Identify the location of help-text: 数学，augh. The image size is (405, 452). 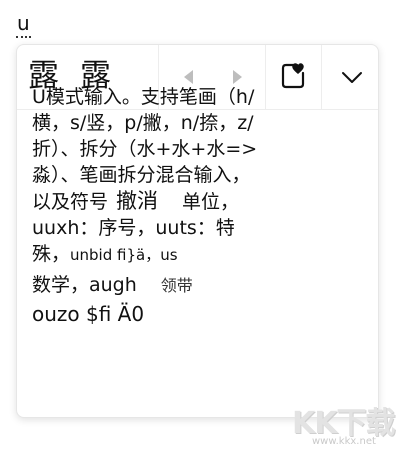
(84, 285).